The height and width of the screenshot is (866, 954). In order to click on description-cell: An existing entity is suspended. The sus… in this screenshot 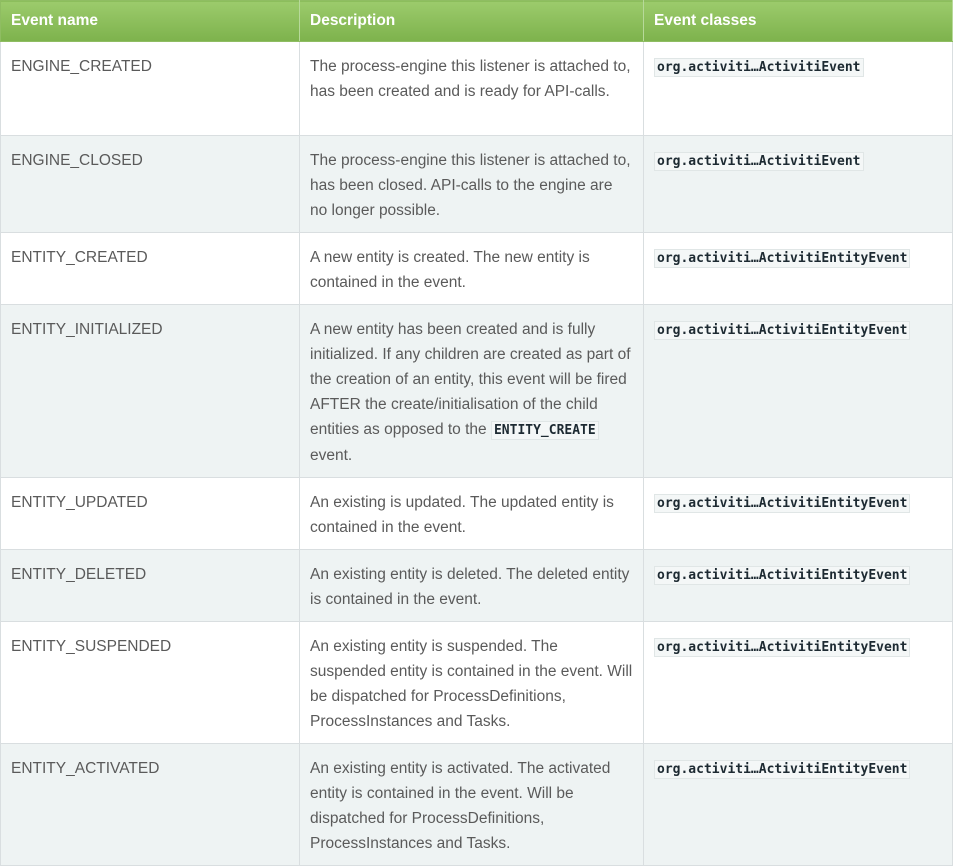, I will do `click(471, 682)`.